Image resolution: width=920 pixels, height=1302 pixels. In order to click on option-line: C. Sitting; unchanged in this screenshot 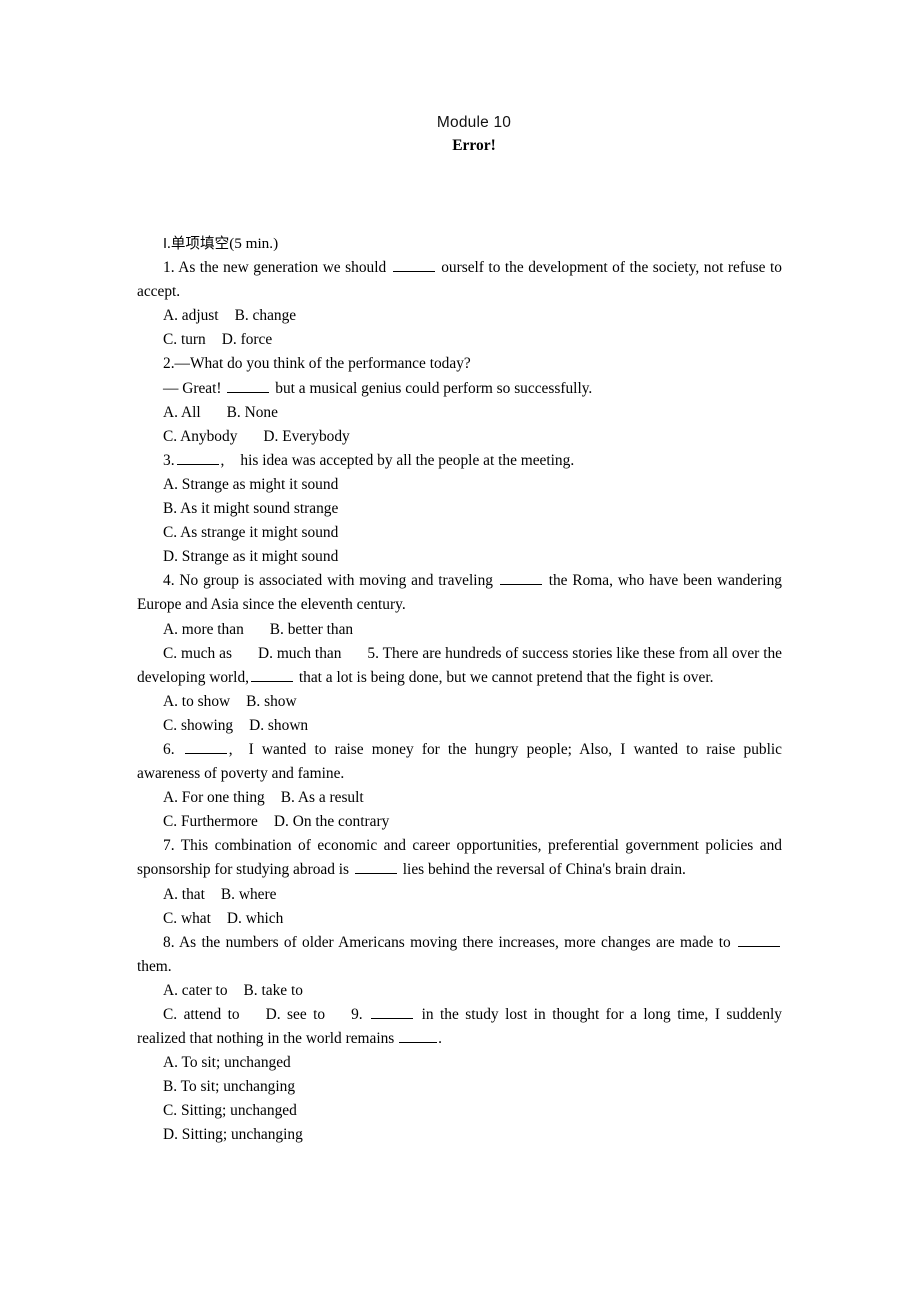, I will do `click(459, 1111)`.